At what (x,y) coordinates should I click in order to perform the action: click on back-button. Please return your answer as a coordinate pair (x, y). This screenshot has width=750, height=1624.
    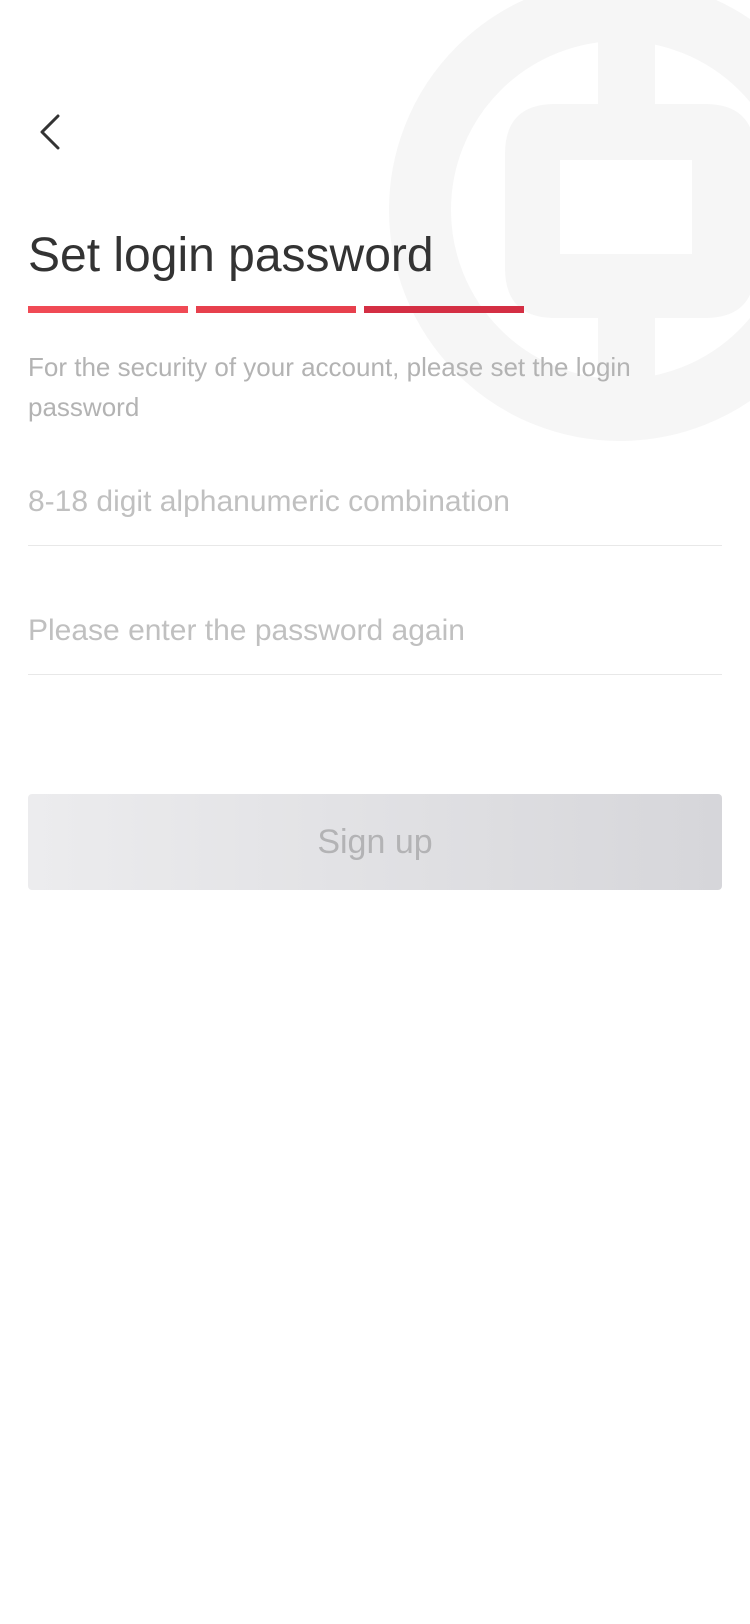
    Looking at the image, I should click on (50, 132).